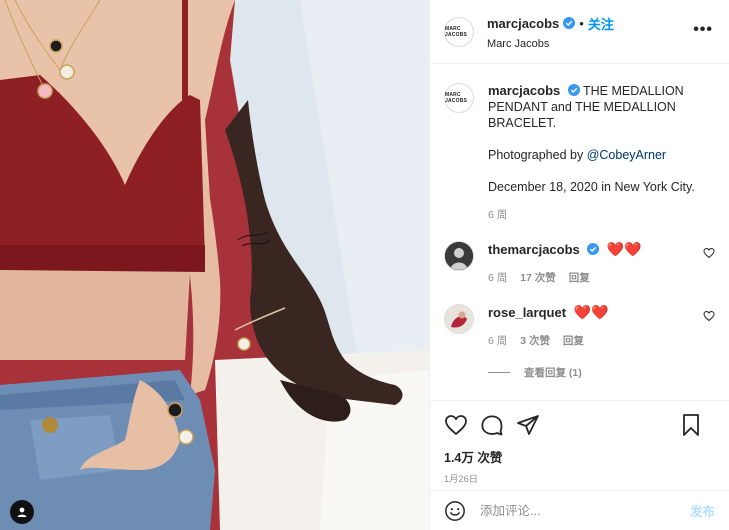  I want to click on post-comment-button: 发布, so click(702, 510).